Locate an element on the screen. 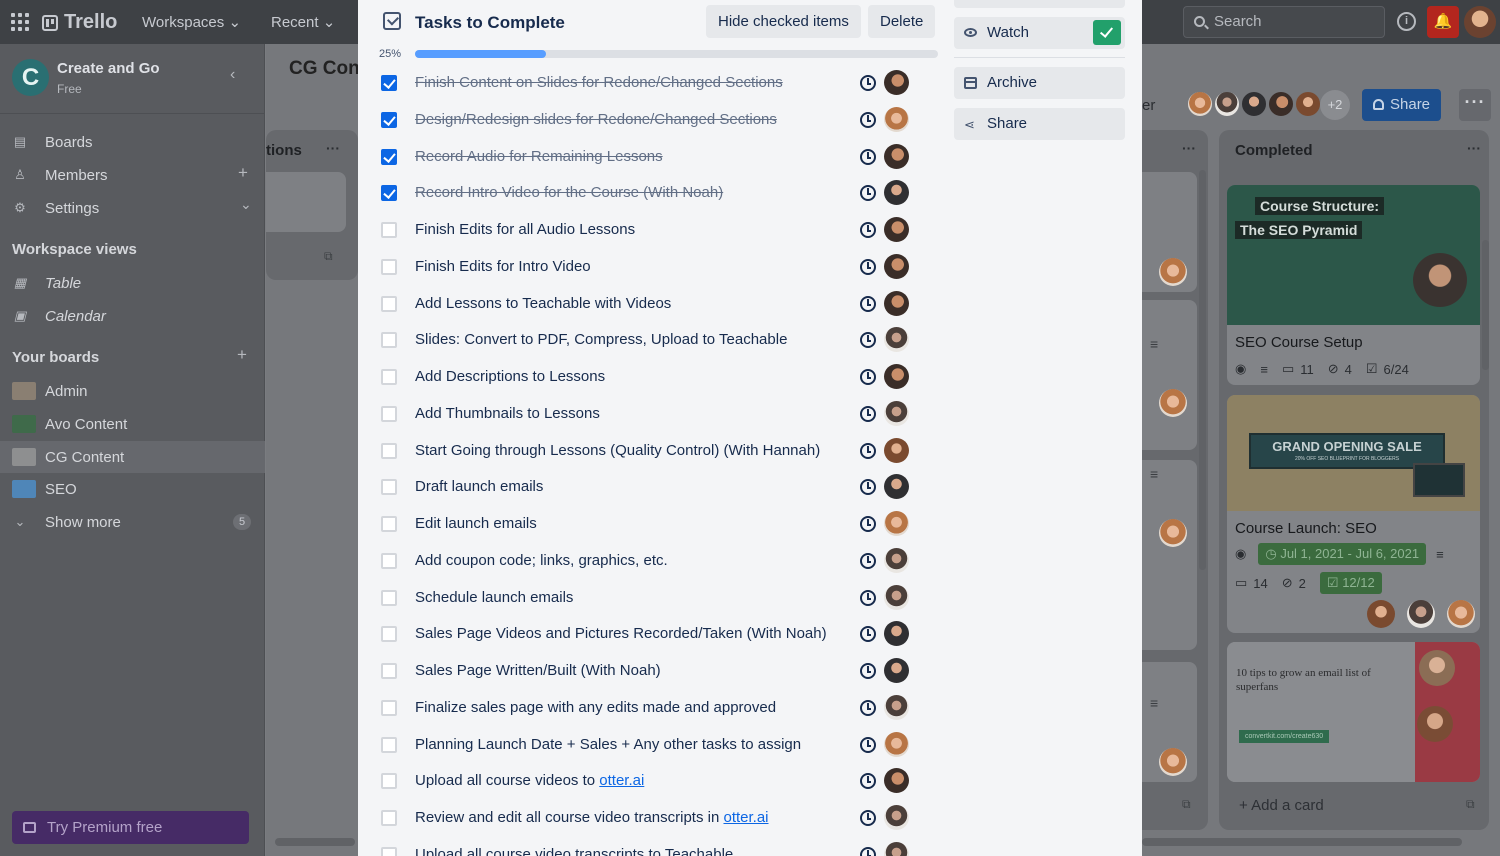  sidebar-board-cg-content: CG Content is located at coordinates (68, 457).